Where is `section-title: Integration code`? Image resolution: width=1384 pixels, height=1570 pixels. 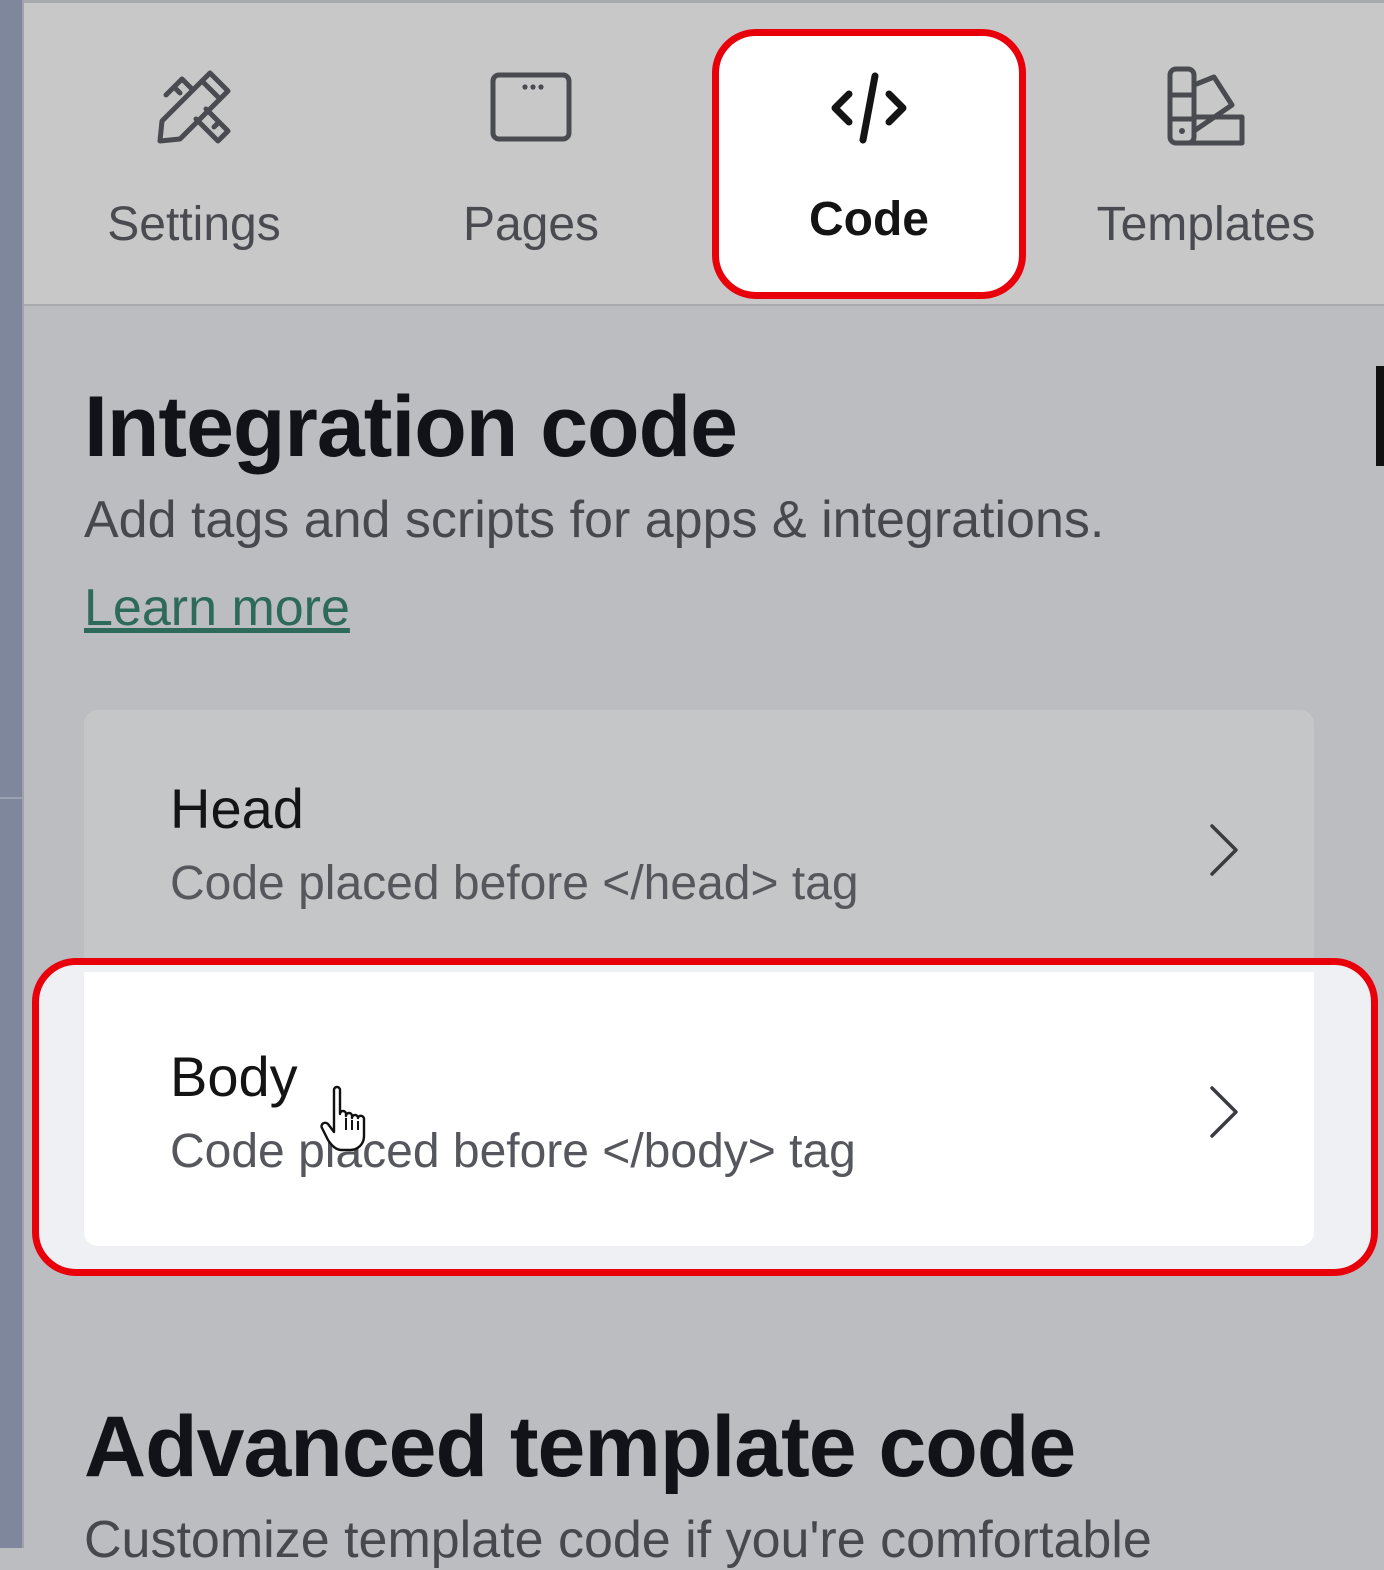
section-title: Integration code is located at coordinates (411, 427).